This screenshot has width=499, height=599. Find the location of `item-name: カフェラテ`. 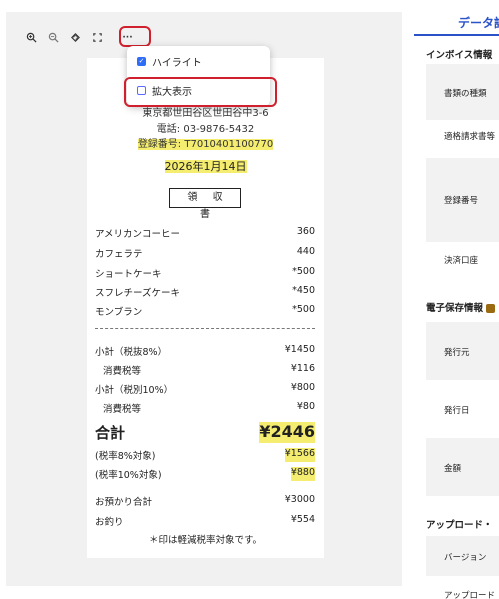

item-name: カフェラテ is located at coordinates (119, 254).